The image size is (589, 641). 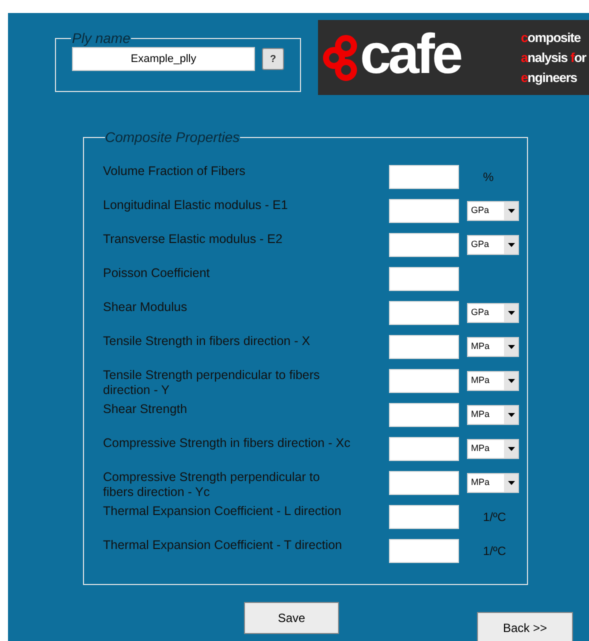 I want to click on unit-label: %, so click(x=488, y=177).